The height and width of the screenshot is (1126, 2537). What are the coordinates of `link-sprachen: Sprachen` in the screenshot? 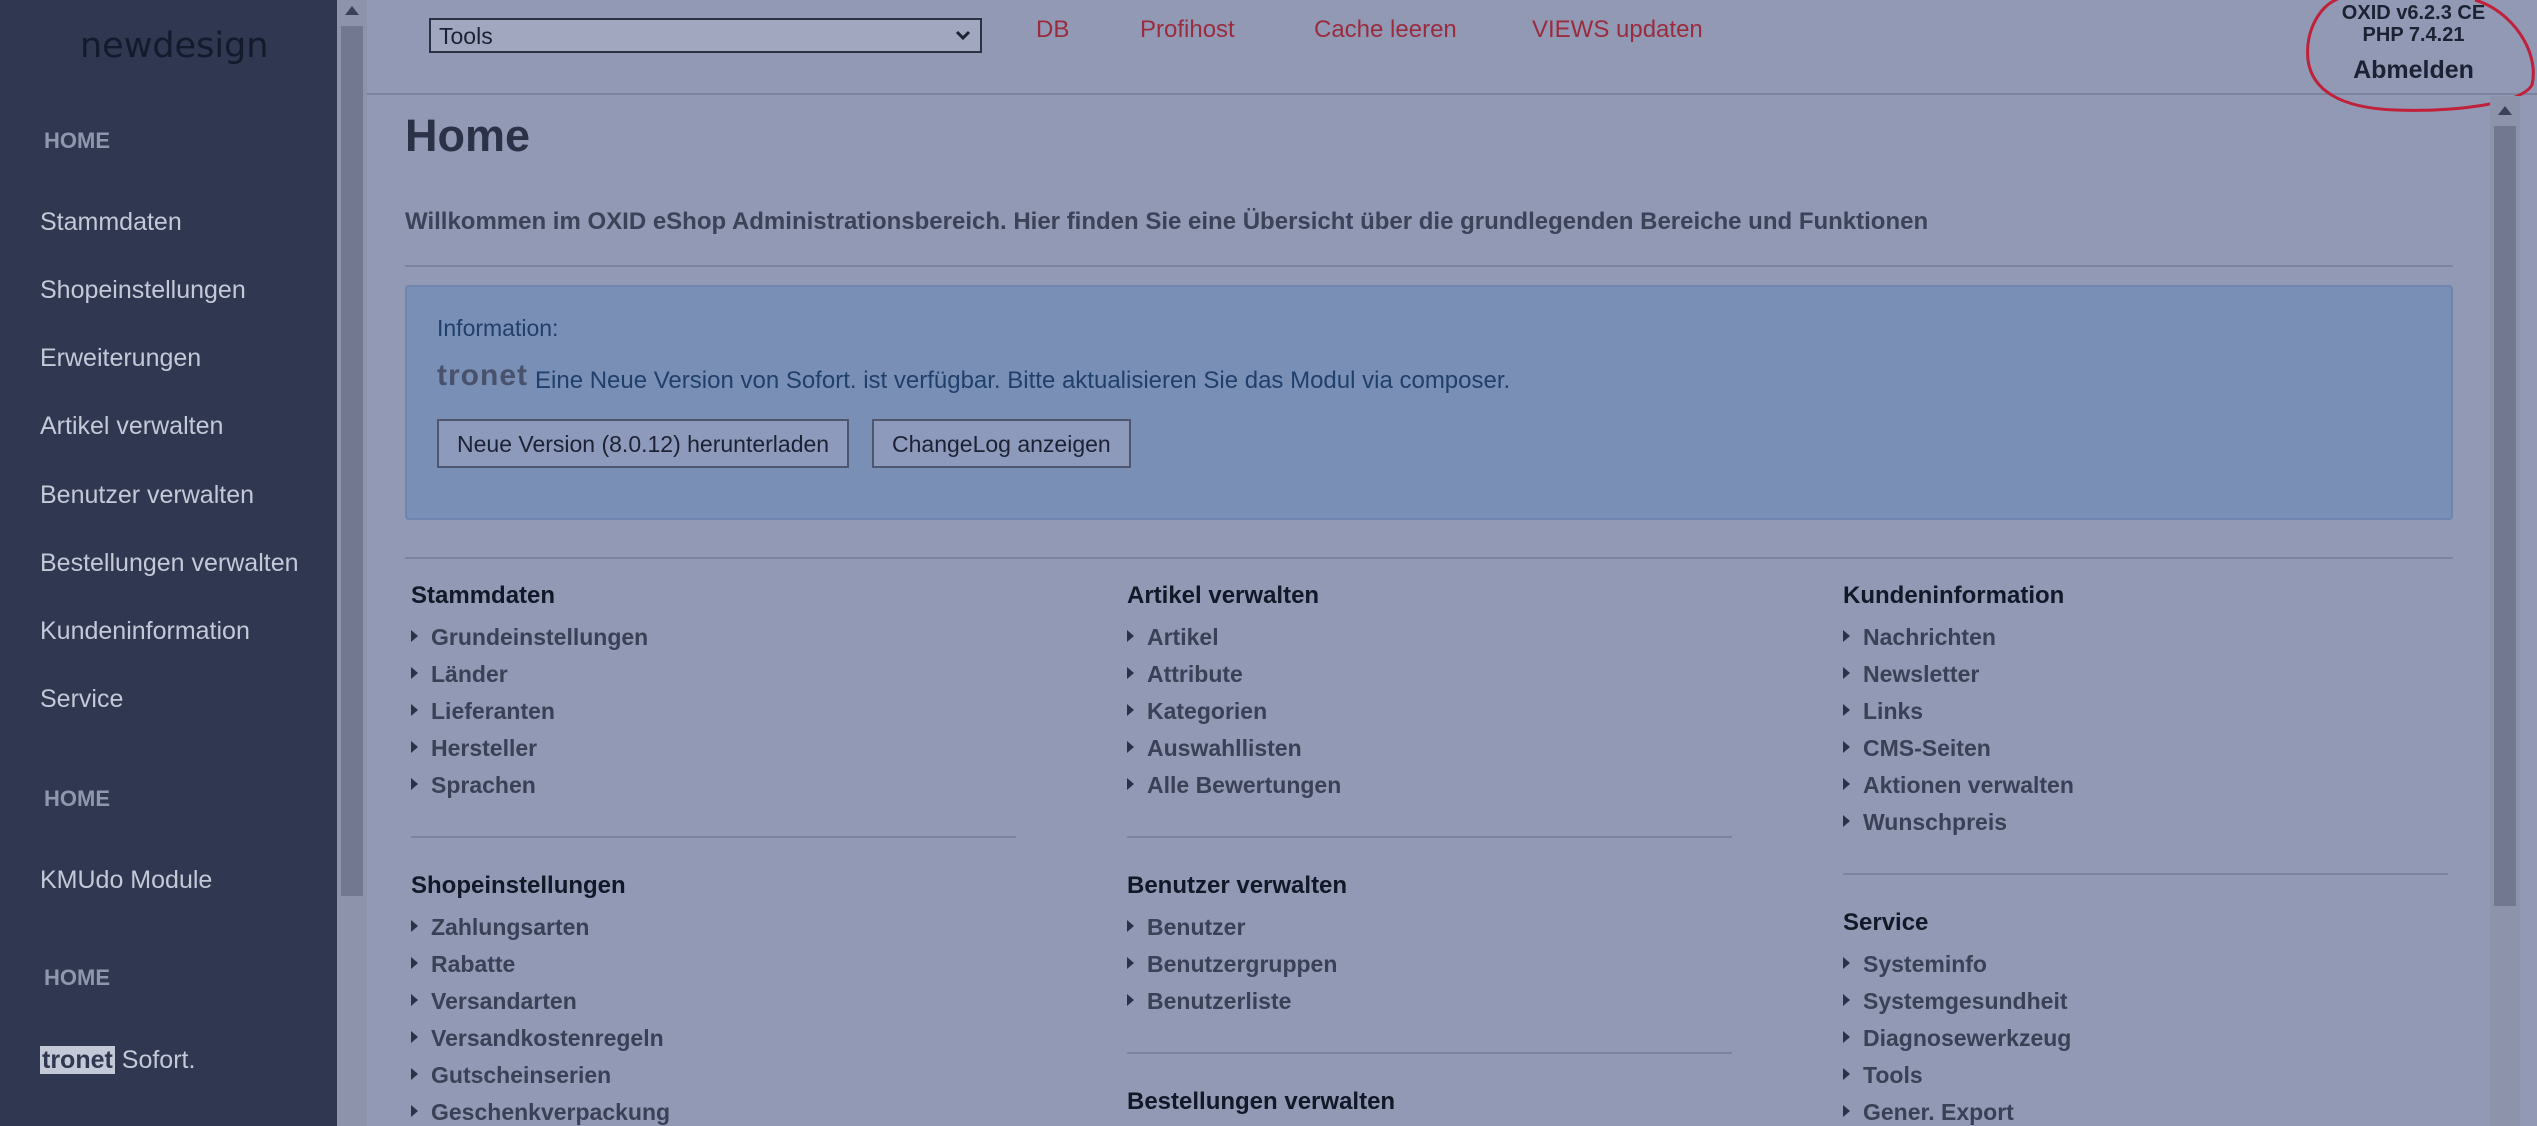 It's located at (473, 785).